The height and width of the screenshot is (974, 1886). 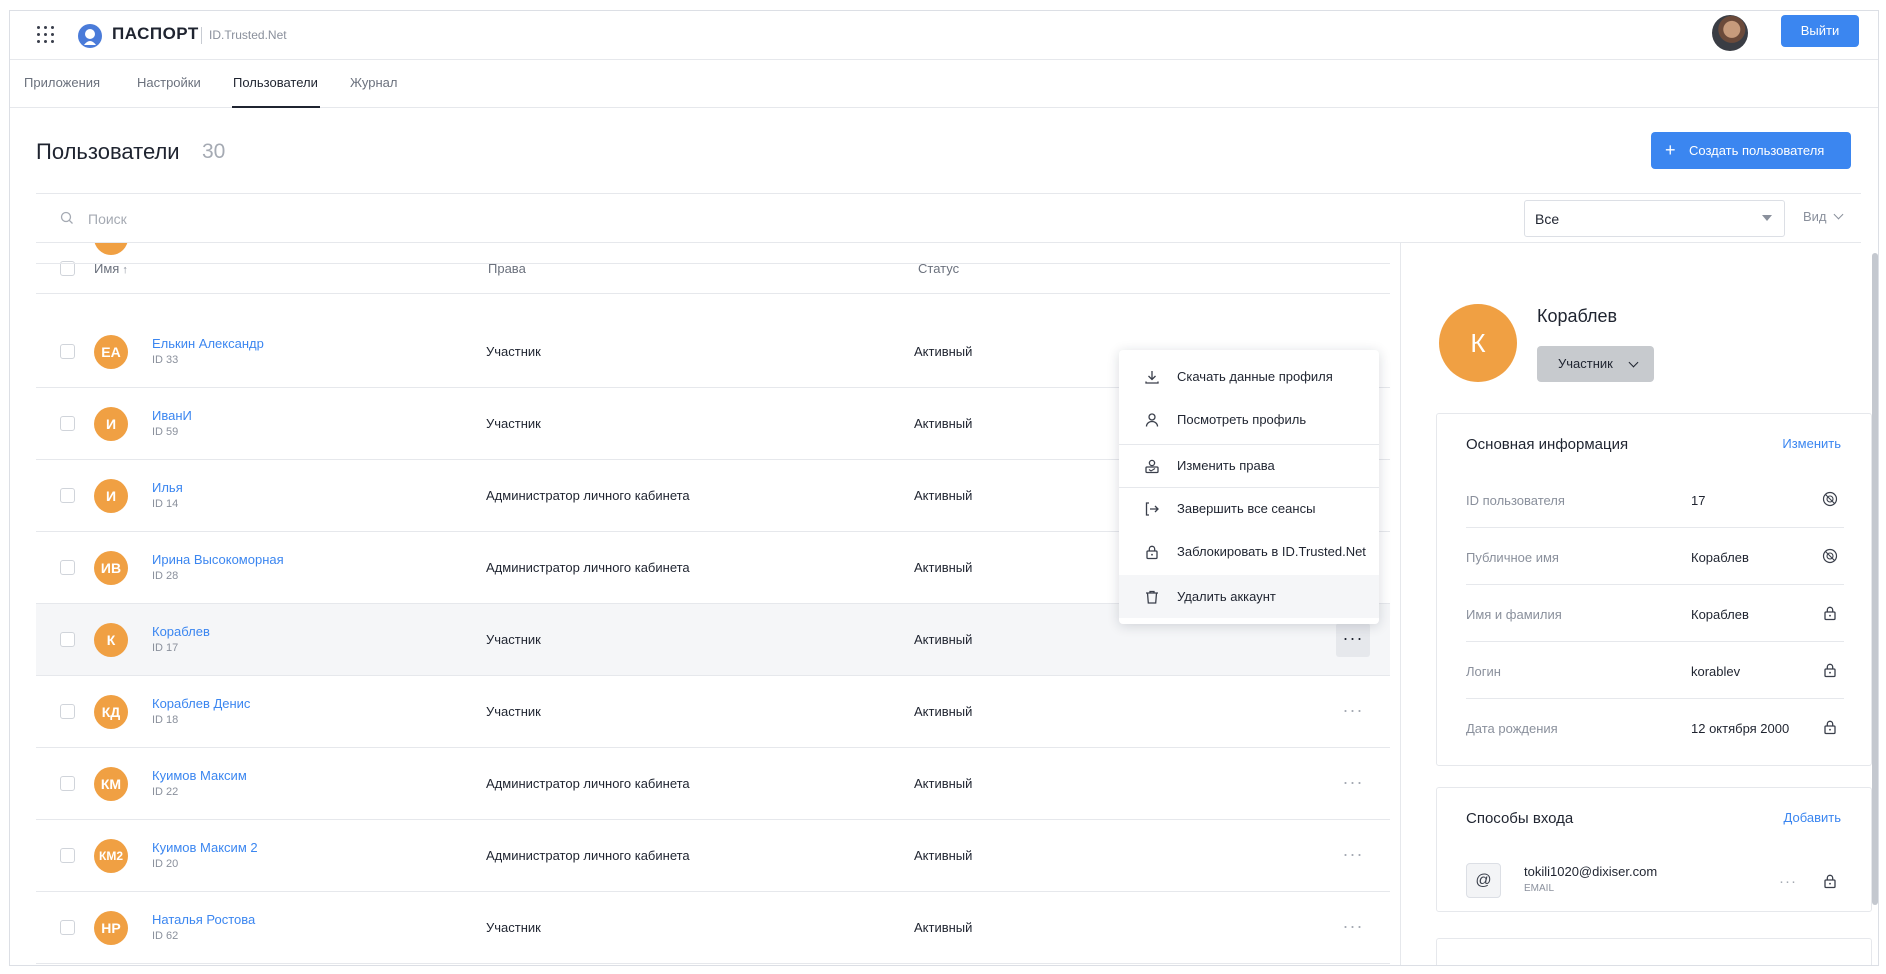 What do you see at coordinates (1595, 364) in the screenshot?
I see `role-dropdown: Участник` at bounding box center [1595, 364].